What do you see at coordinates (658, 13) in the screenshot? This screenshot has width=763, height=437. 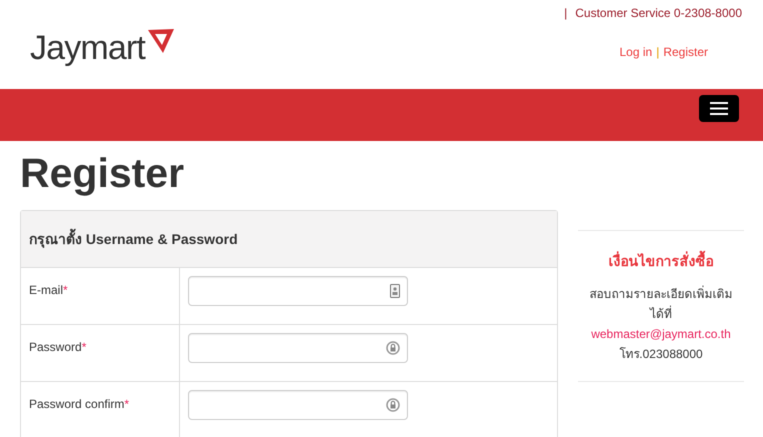 I see `customer-service-text: Customer Service 0-2308-8000` at bounding box center [658, 13].